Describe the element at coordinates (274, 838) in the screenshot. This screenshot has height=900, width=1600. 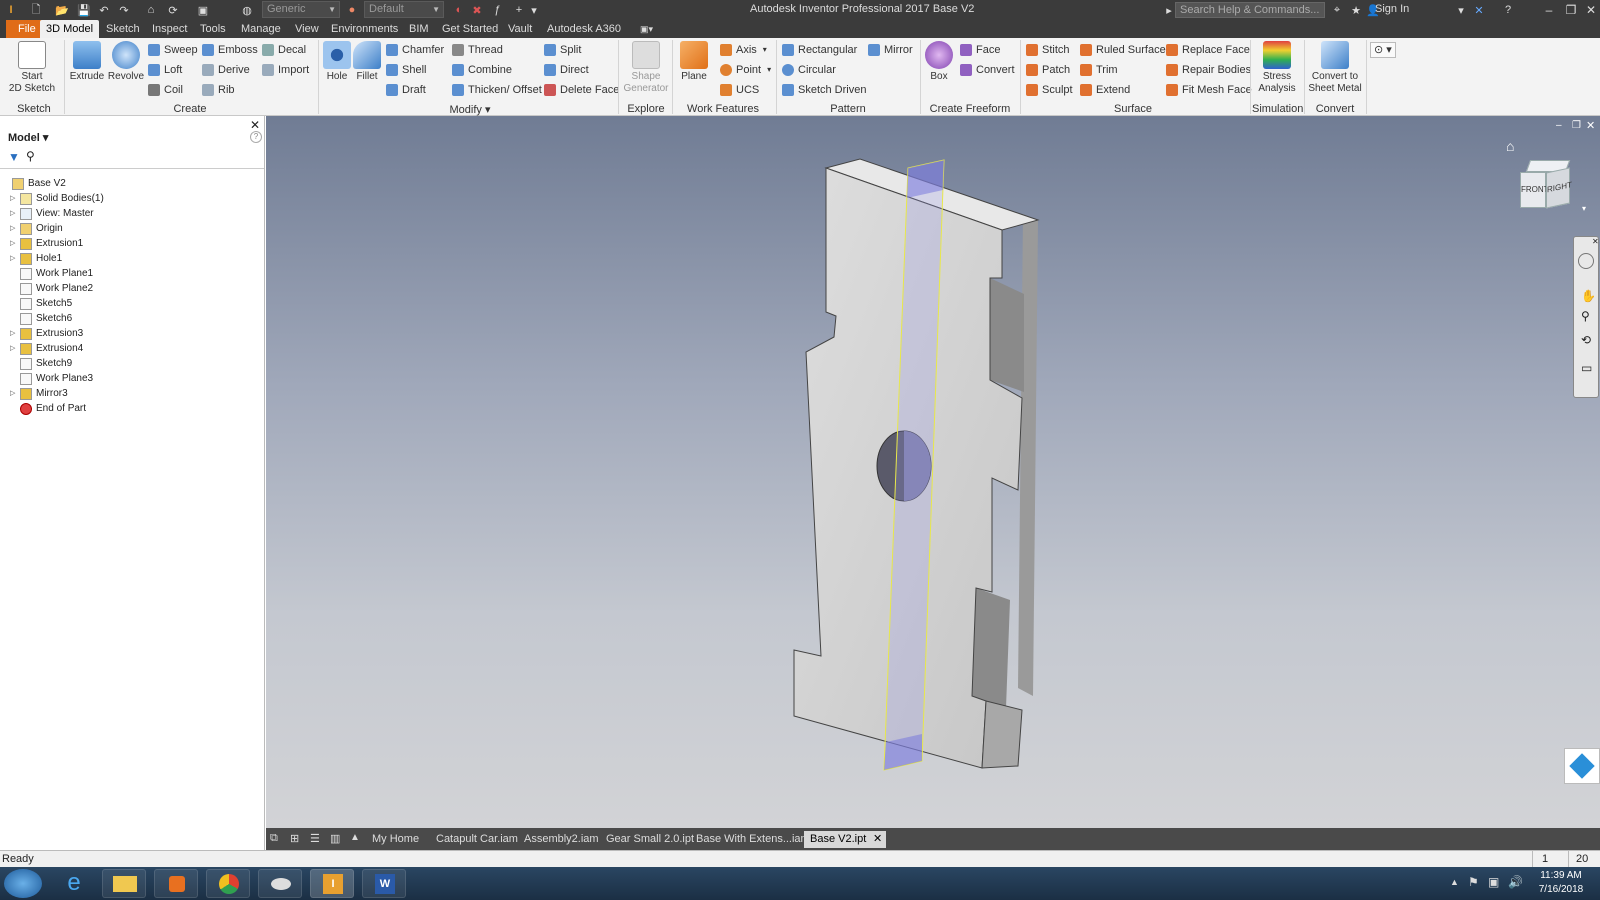
I see `cascade-icon: ⧉` at that location.